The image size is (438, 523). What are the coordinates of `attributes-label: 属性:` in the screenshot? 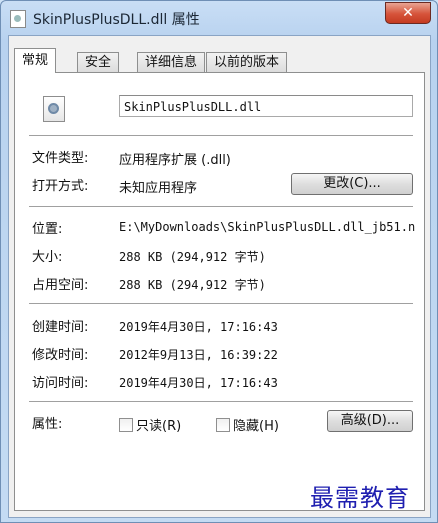 It's located at (47, 424).